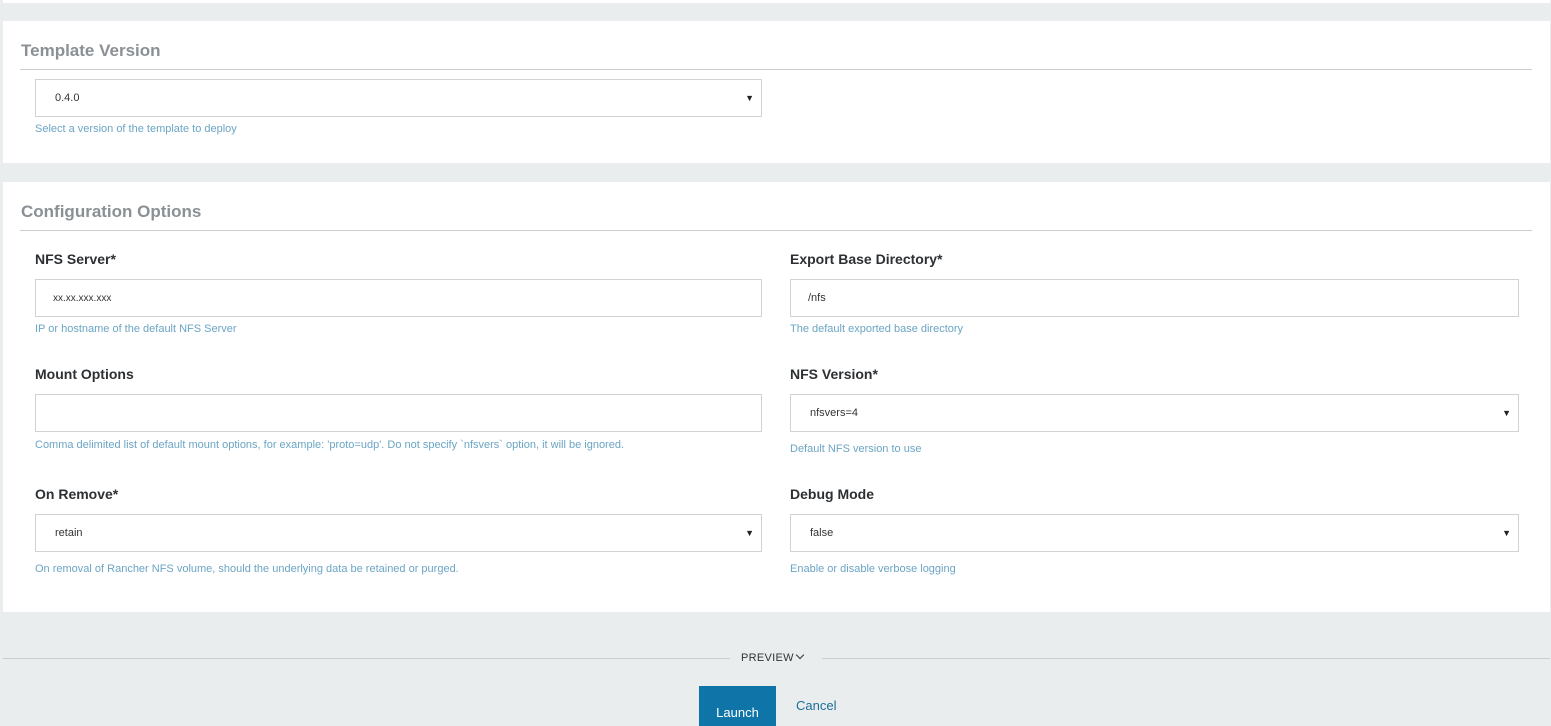 Image resolution: width=1551 pixels, height=726 pixels. What do you see at coordinates (136, 329) in the screenshot?
I see `nfs-server-help: IP or hostname of the default NFS Server` at bounding box center [136, 329].